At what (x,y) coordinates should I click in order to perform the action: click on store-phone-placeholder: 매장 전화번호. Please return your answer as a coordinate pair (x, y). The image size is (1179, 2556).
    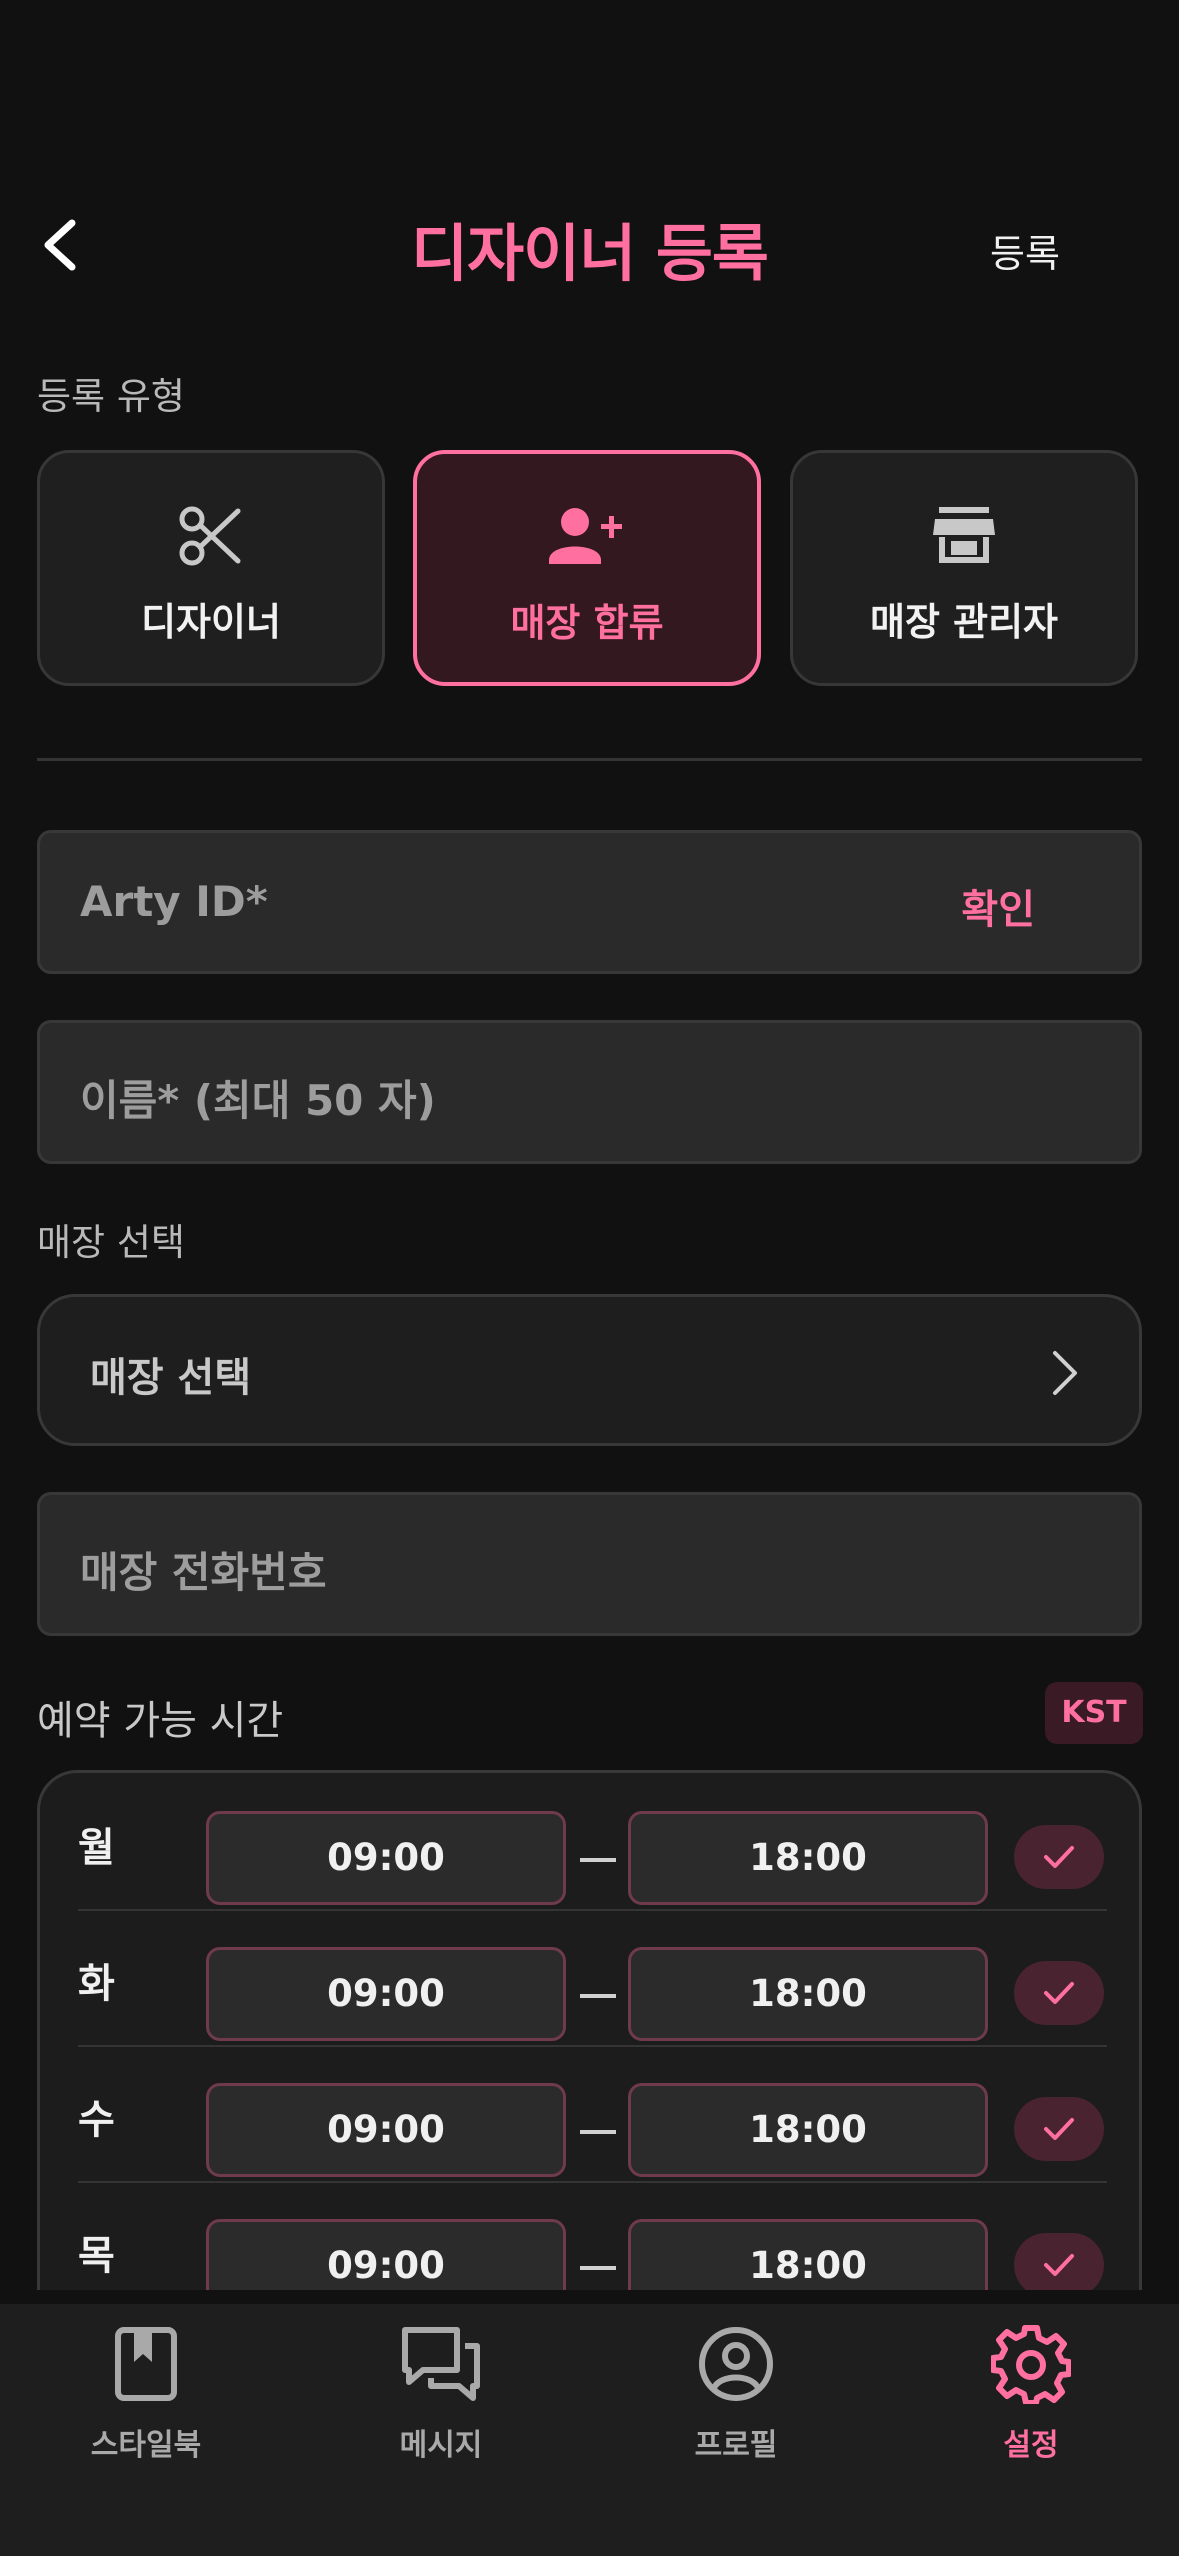
    Looking at the image, I should click on (203, 1572).